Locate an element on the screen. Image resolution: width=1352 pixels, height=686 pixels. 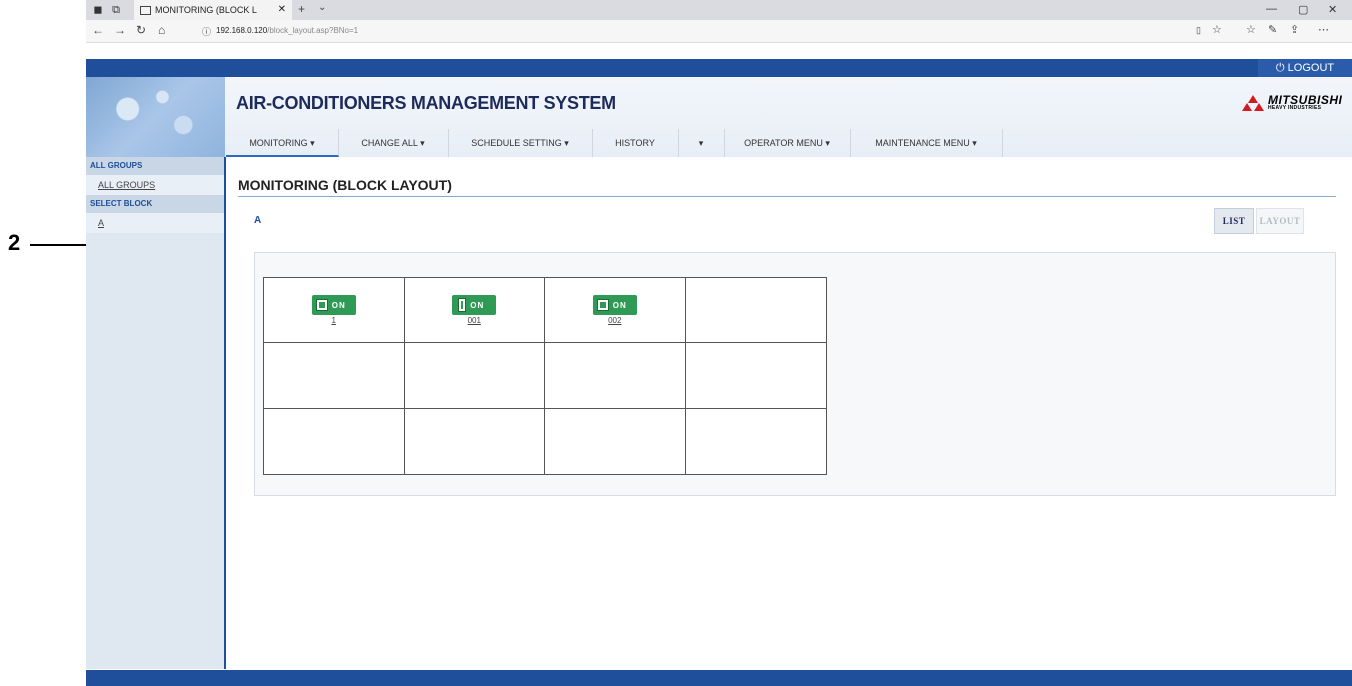
power-icon: ⏻ is located at coordinates (1280, 68).